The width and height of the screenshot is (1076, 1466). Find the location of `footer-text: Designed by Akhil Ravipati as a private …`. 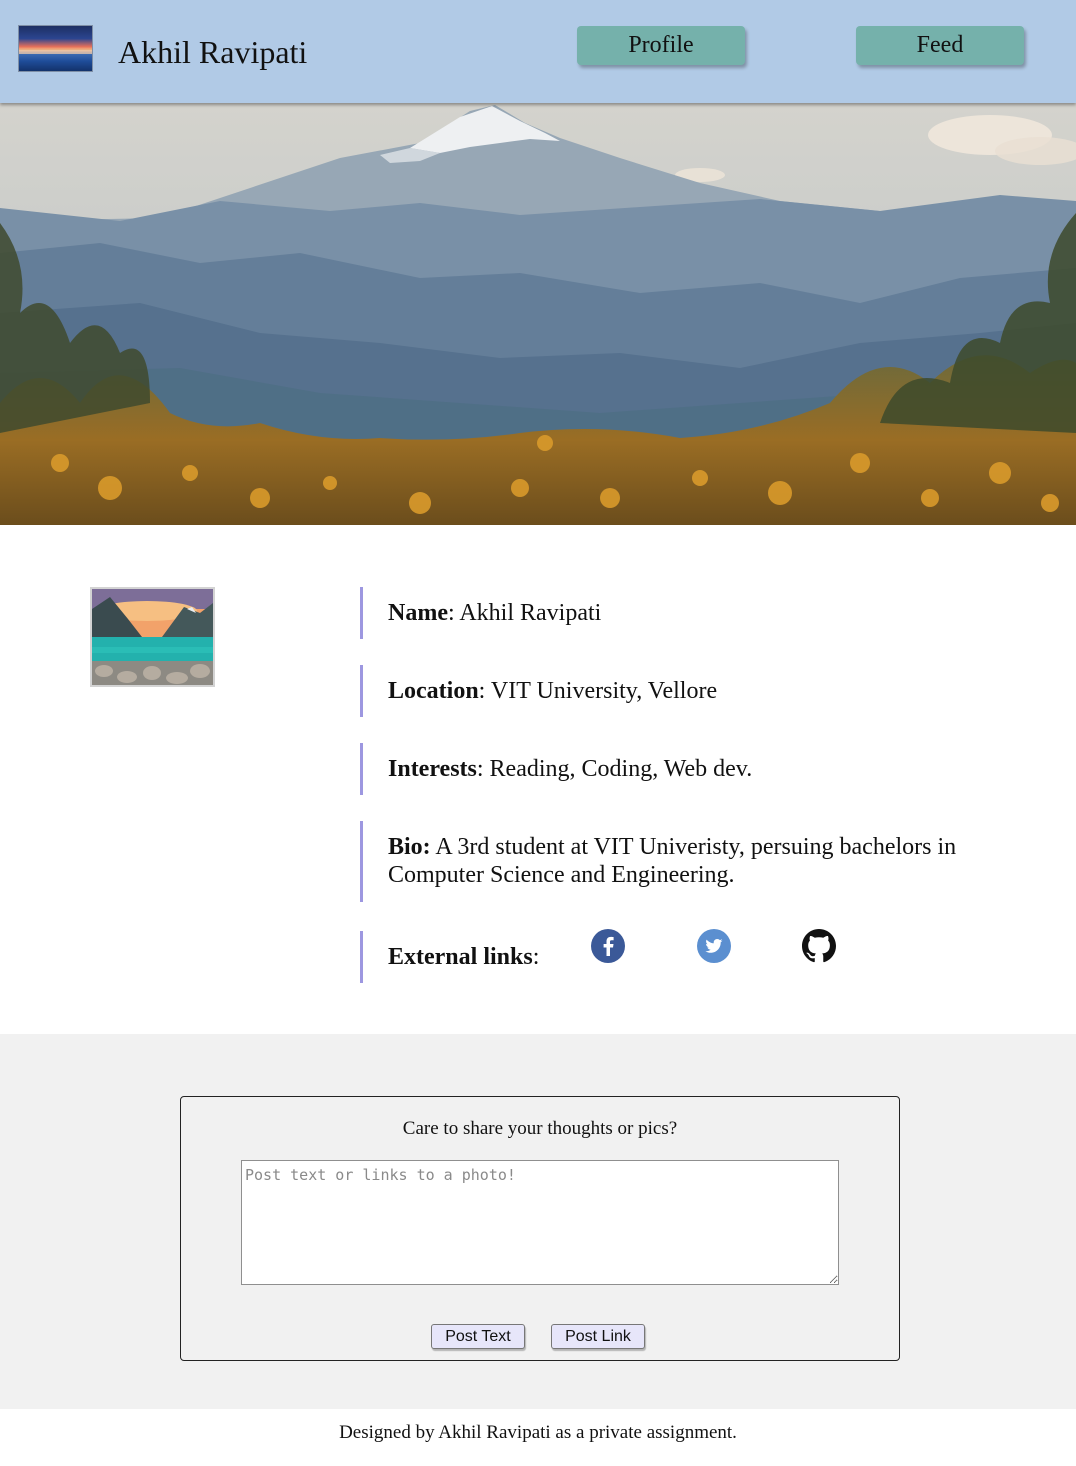

footer-text: Designed by Akhil Ravipati as a private … is located at coordinates (538, 1432).